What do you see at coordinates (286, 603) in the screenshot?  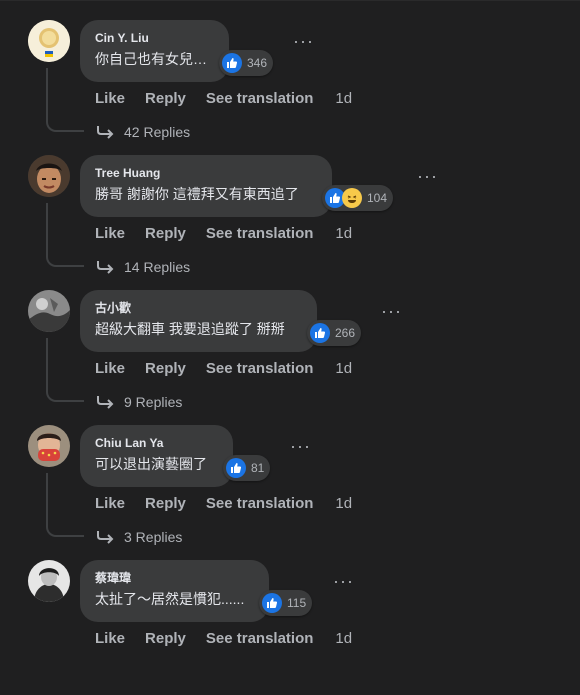 I see `reactions-badge: 115` at bounding box center [286, 603].